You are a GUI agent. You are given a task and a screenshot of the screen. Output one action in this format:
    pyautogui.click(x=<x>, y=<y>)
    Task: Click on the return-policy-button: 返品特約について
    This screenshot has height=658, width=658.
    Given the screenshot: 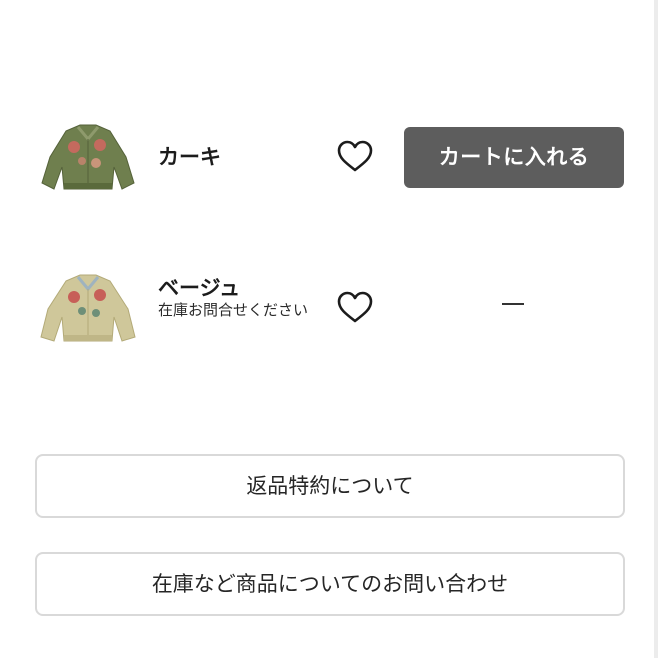 What is the action you would take?
    pyautogui.click(x=330, y=486)
    